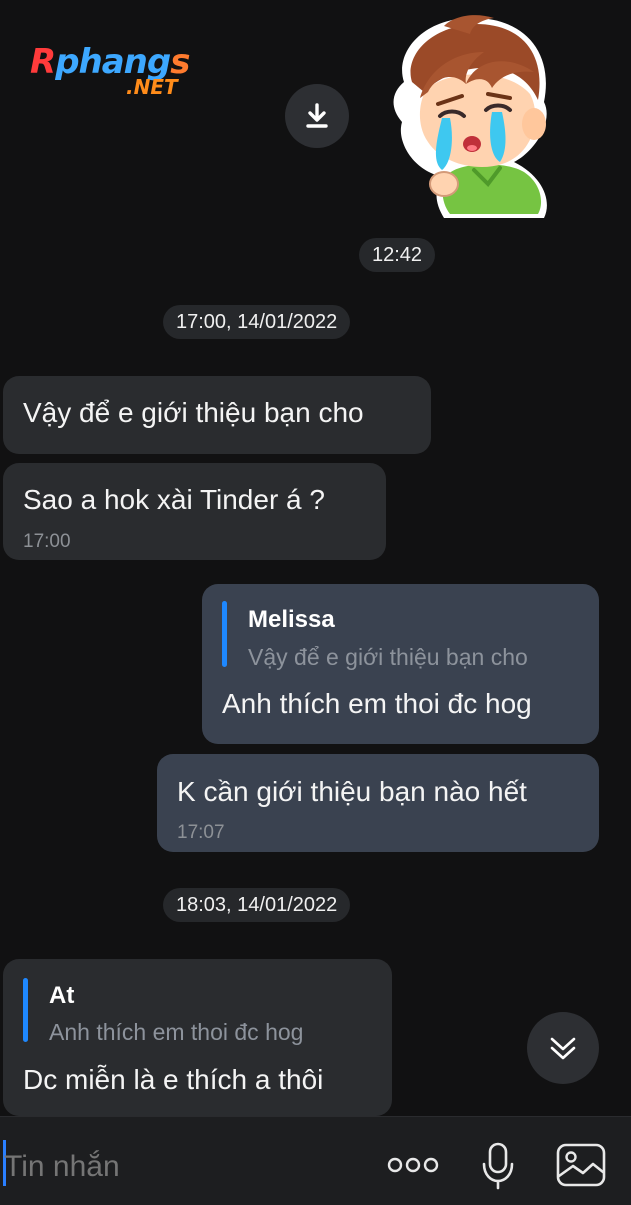 The image size is (631, 1205). Describe the element at coordinates (193, 412) in the screenshot. I see `message-text: Vậy để e giới thiệu bạn cho` at that location.